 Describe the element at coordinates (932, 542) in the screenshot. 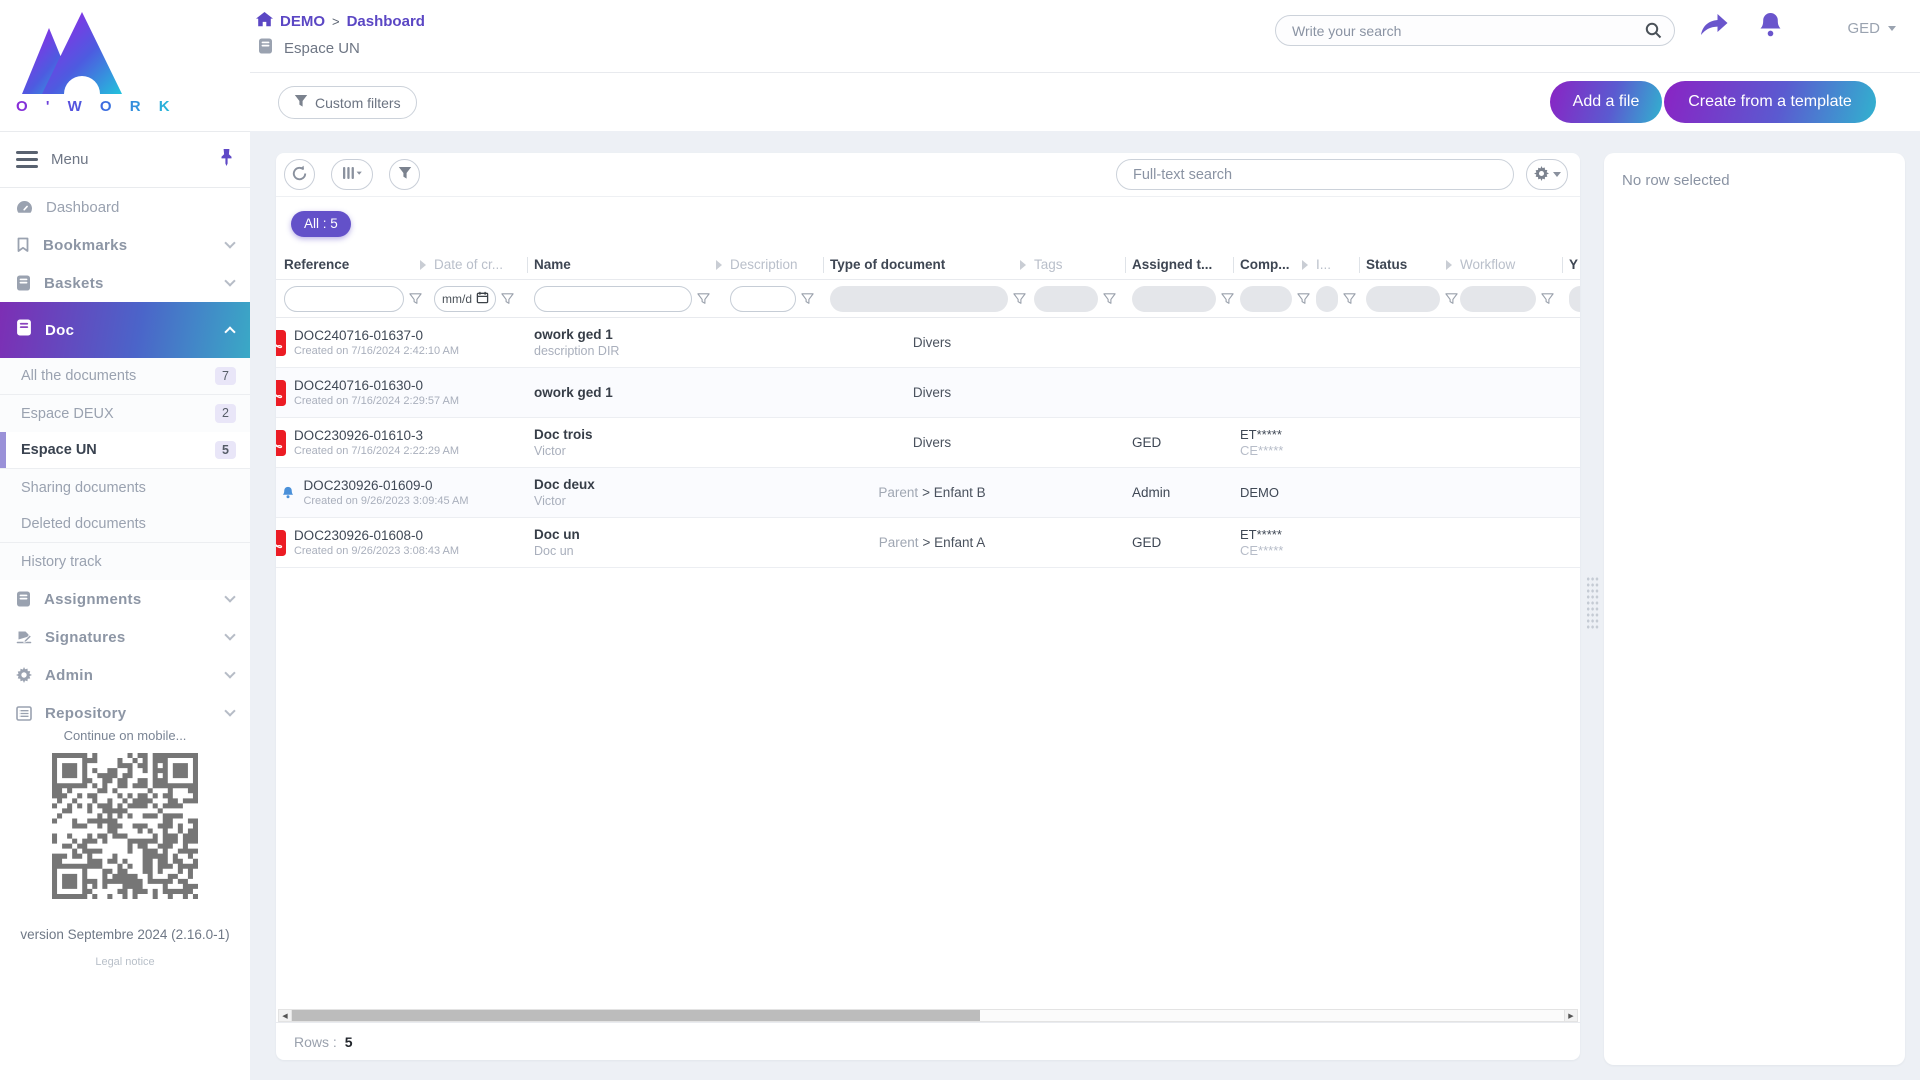

I see `cell-type: Parent > Enfant A` at that location.